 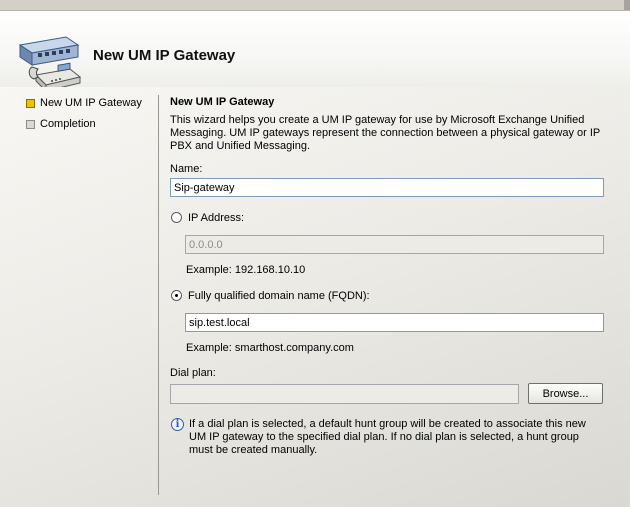 I want to click on current-step-icon, so click(x=30, y=103).